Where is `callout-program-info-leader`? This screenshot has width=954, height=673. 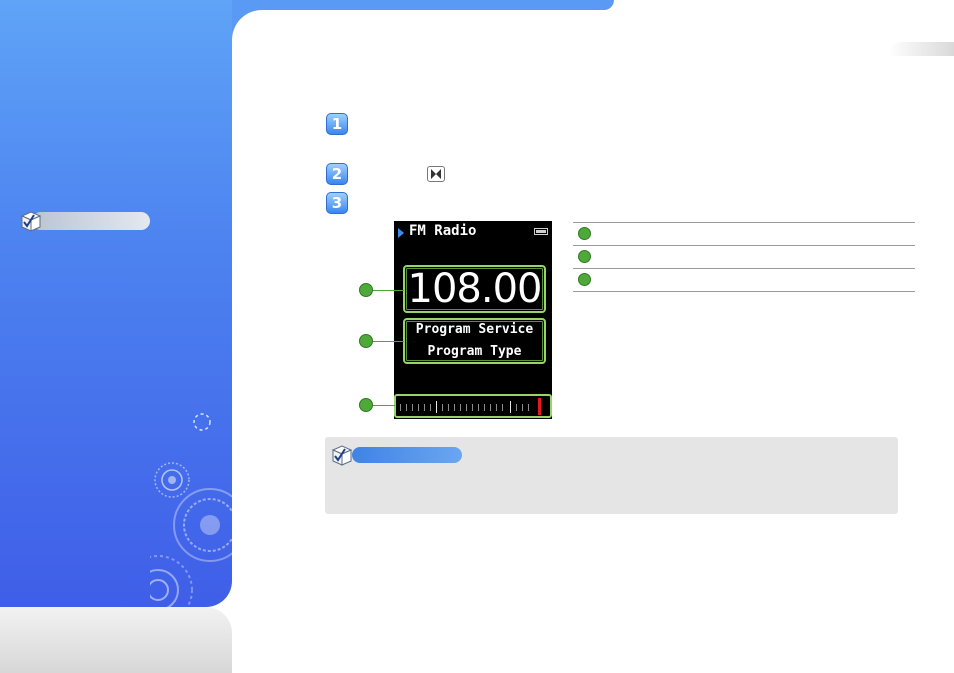 callout-program-info-leader is located at coordinates (388, 341).